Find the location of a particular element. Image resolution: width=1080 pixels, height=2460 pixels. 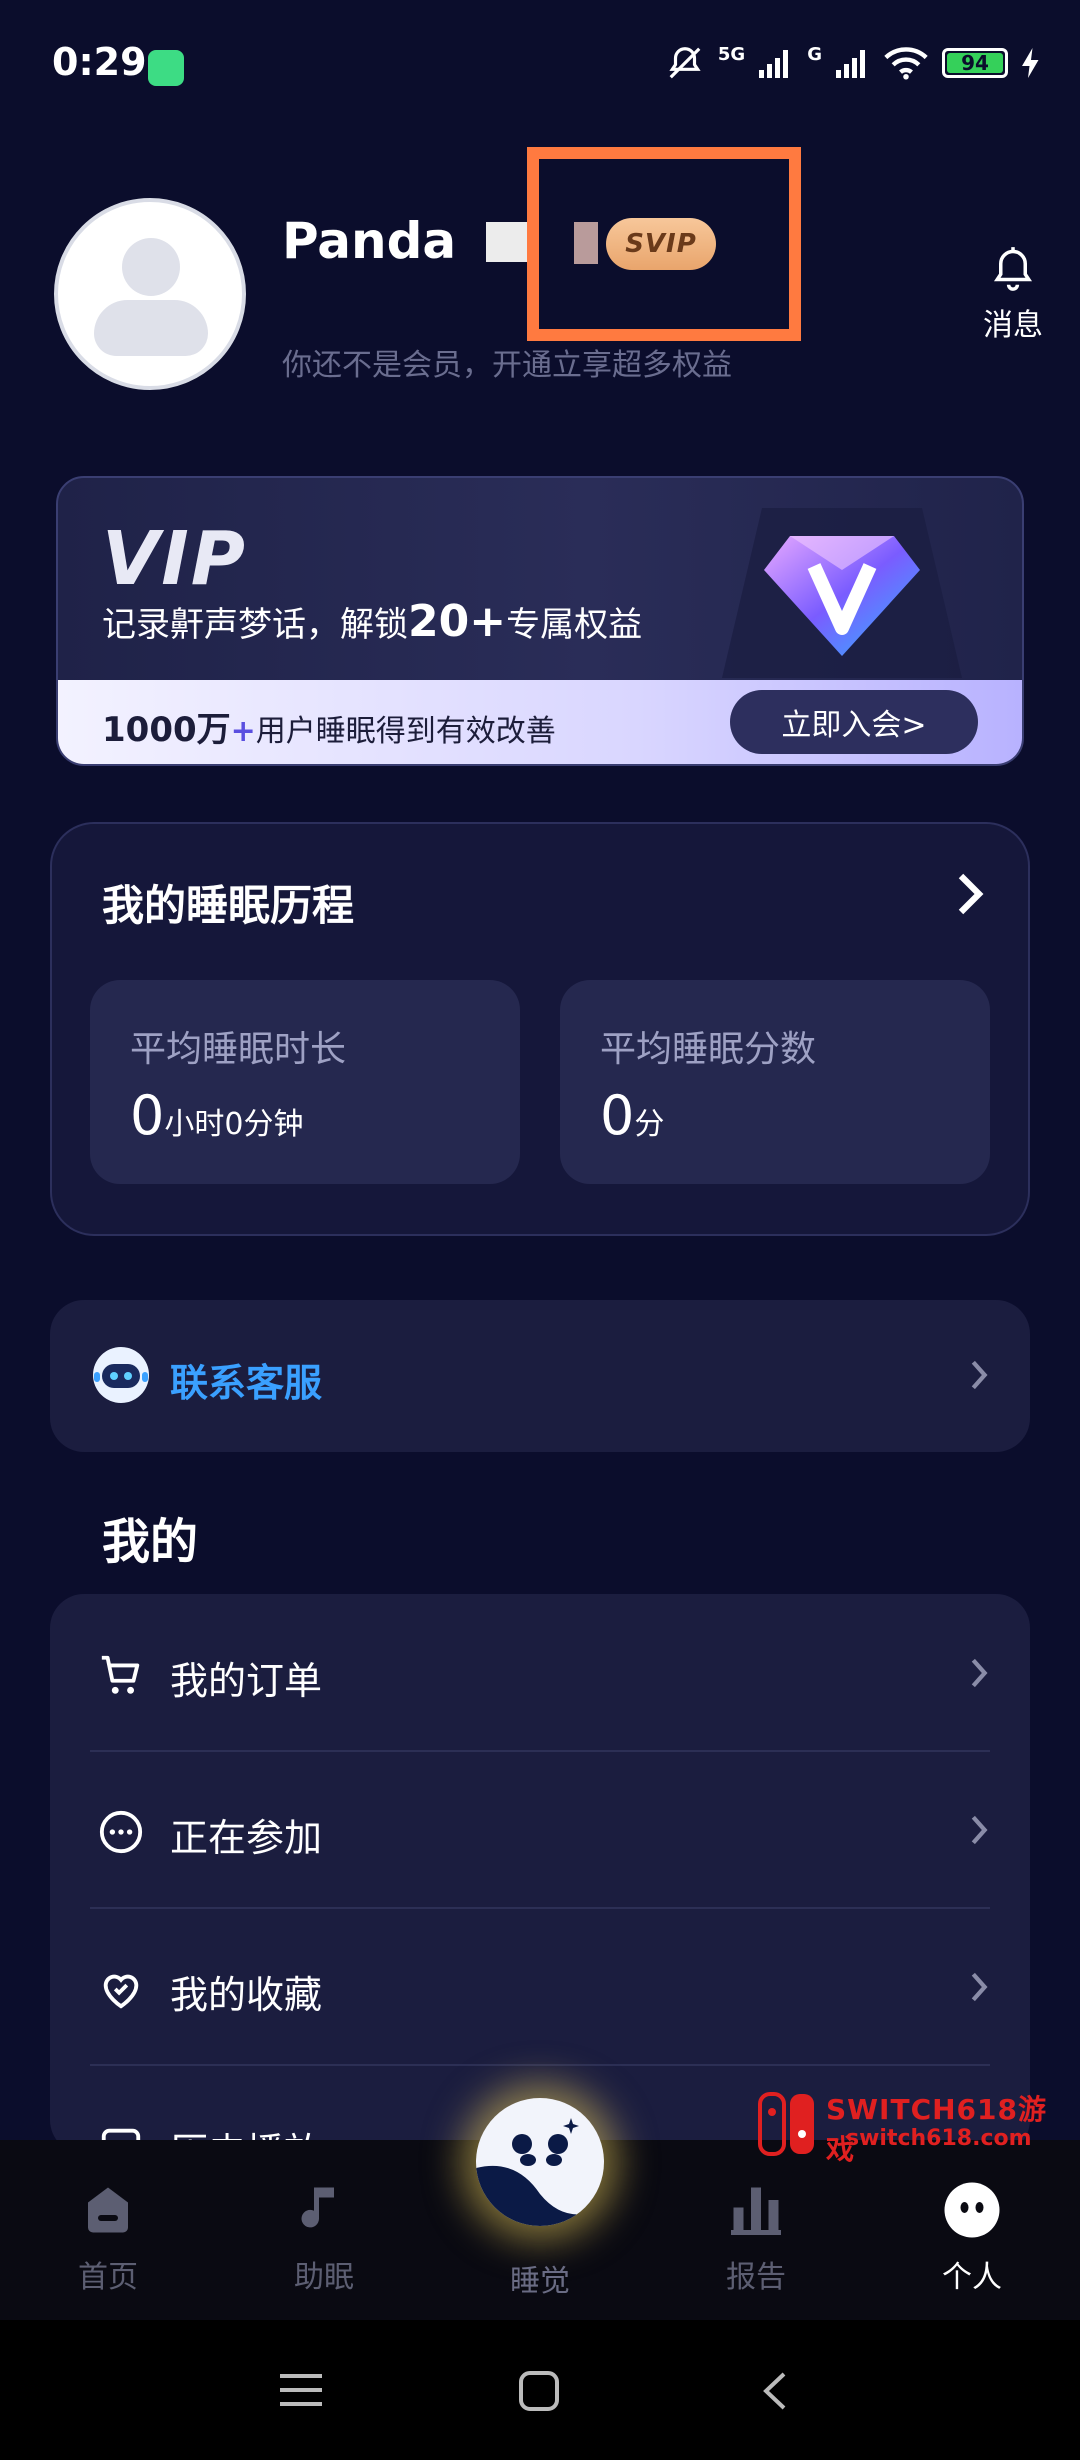

status-time: 0:29 is located at coordinates (99, 62).